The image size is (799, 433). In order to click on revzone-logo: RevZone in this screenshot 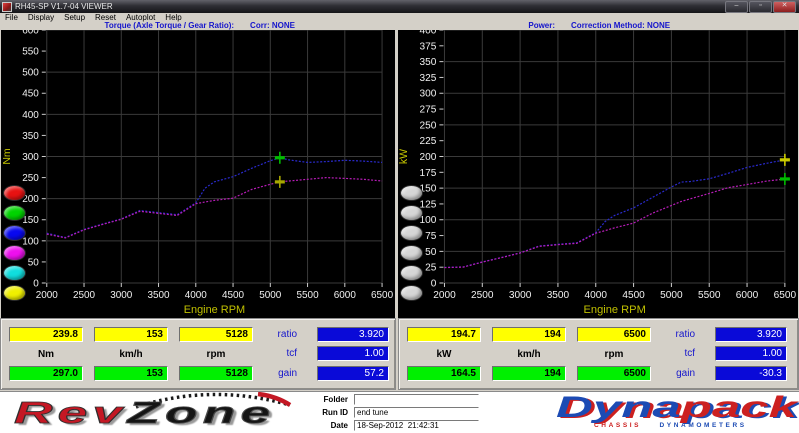, I will do `click(158, 412)`.